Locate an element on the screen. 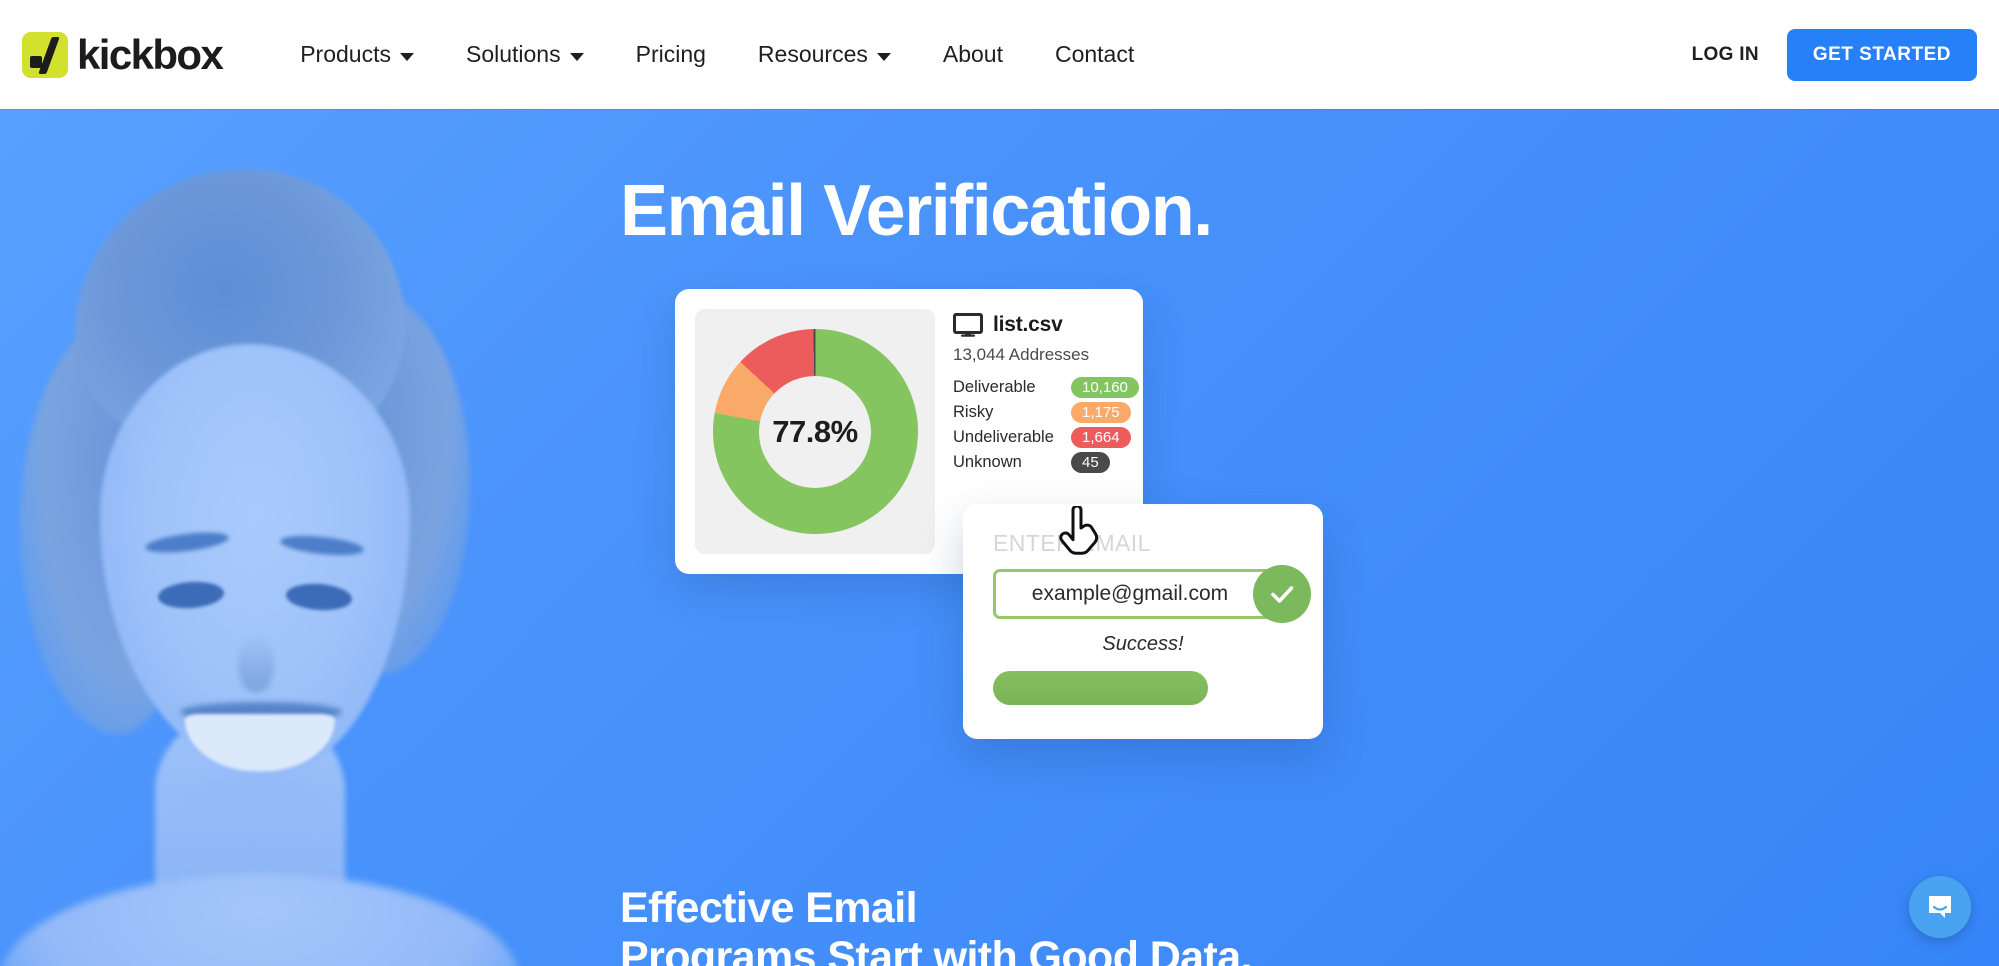 The width and height of the screenshot is (1999, 966). stat-row: Undeliverable 1,664 is located at coordinates (1046, 437).